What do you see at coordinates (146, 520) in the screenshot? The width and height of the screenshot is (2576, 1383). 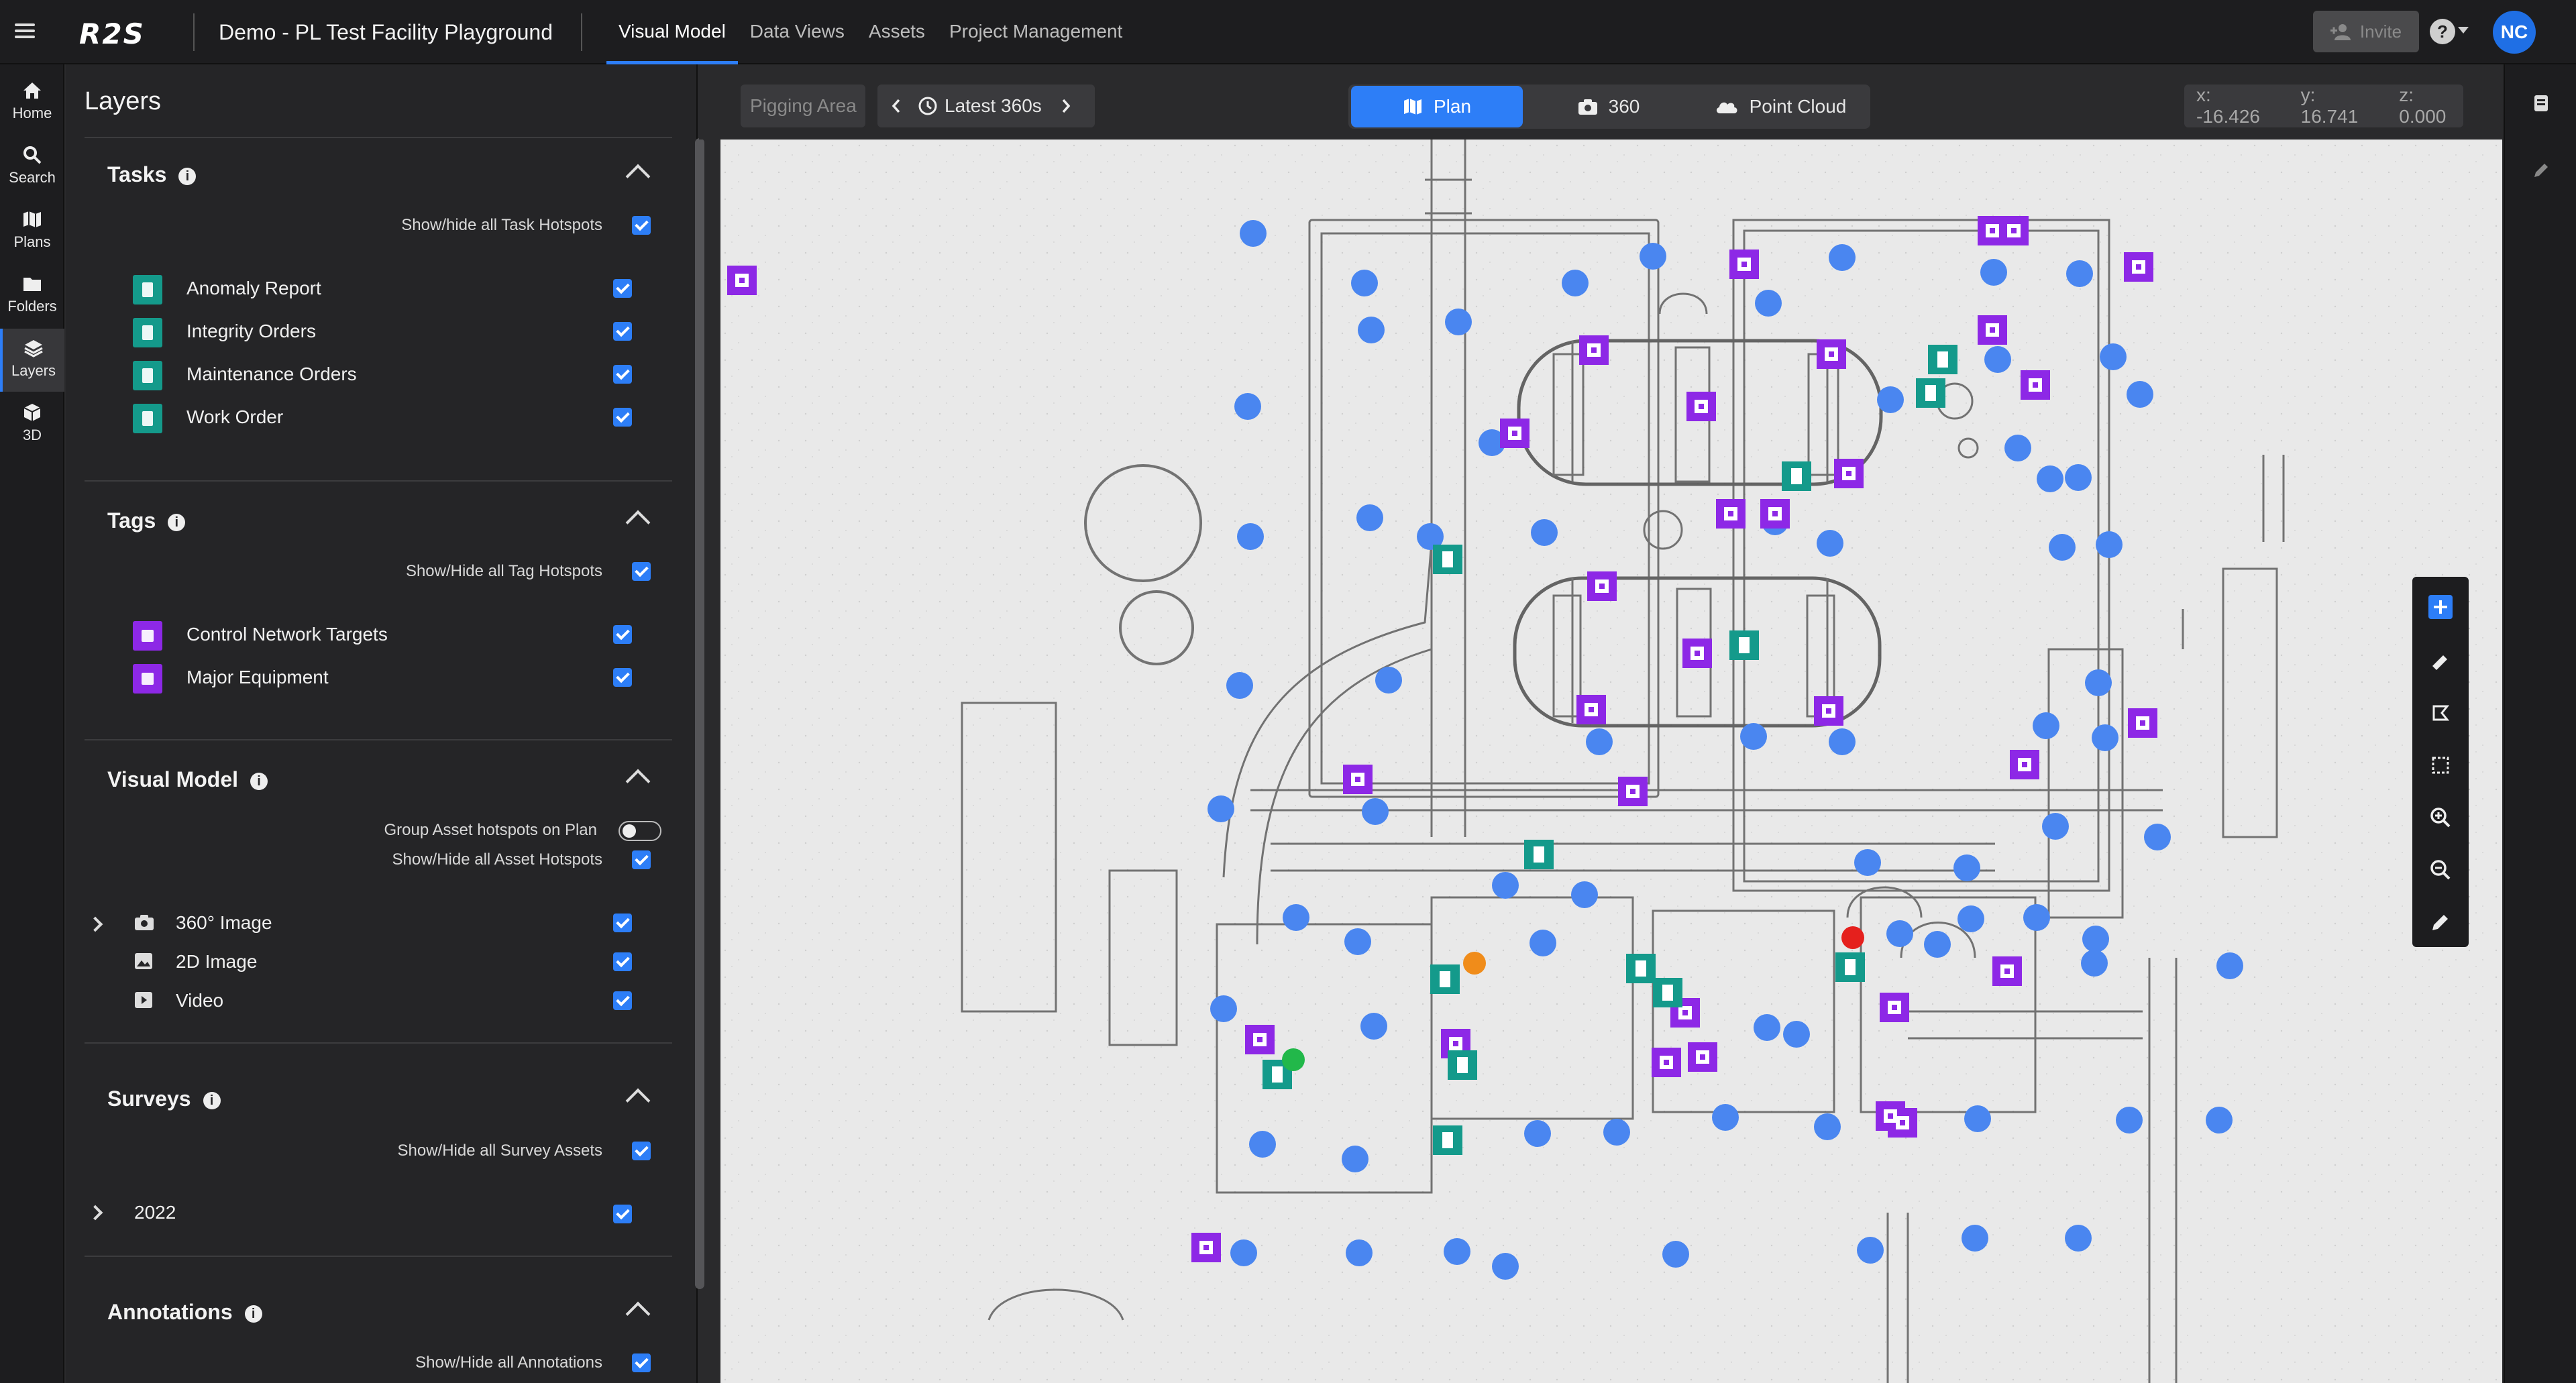 I see `section-tags-header: Tags i` at bounding box center [146, 520].